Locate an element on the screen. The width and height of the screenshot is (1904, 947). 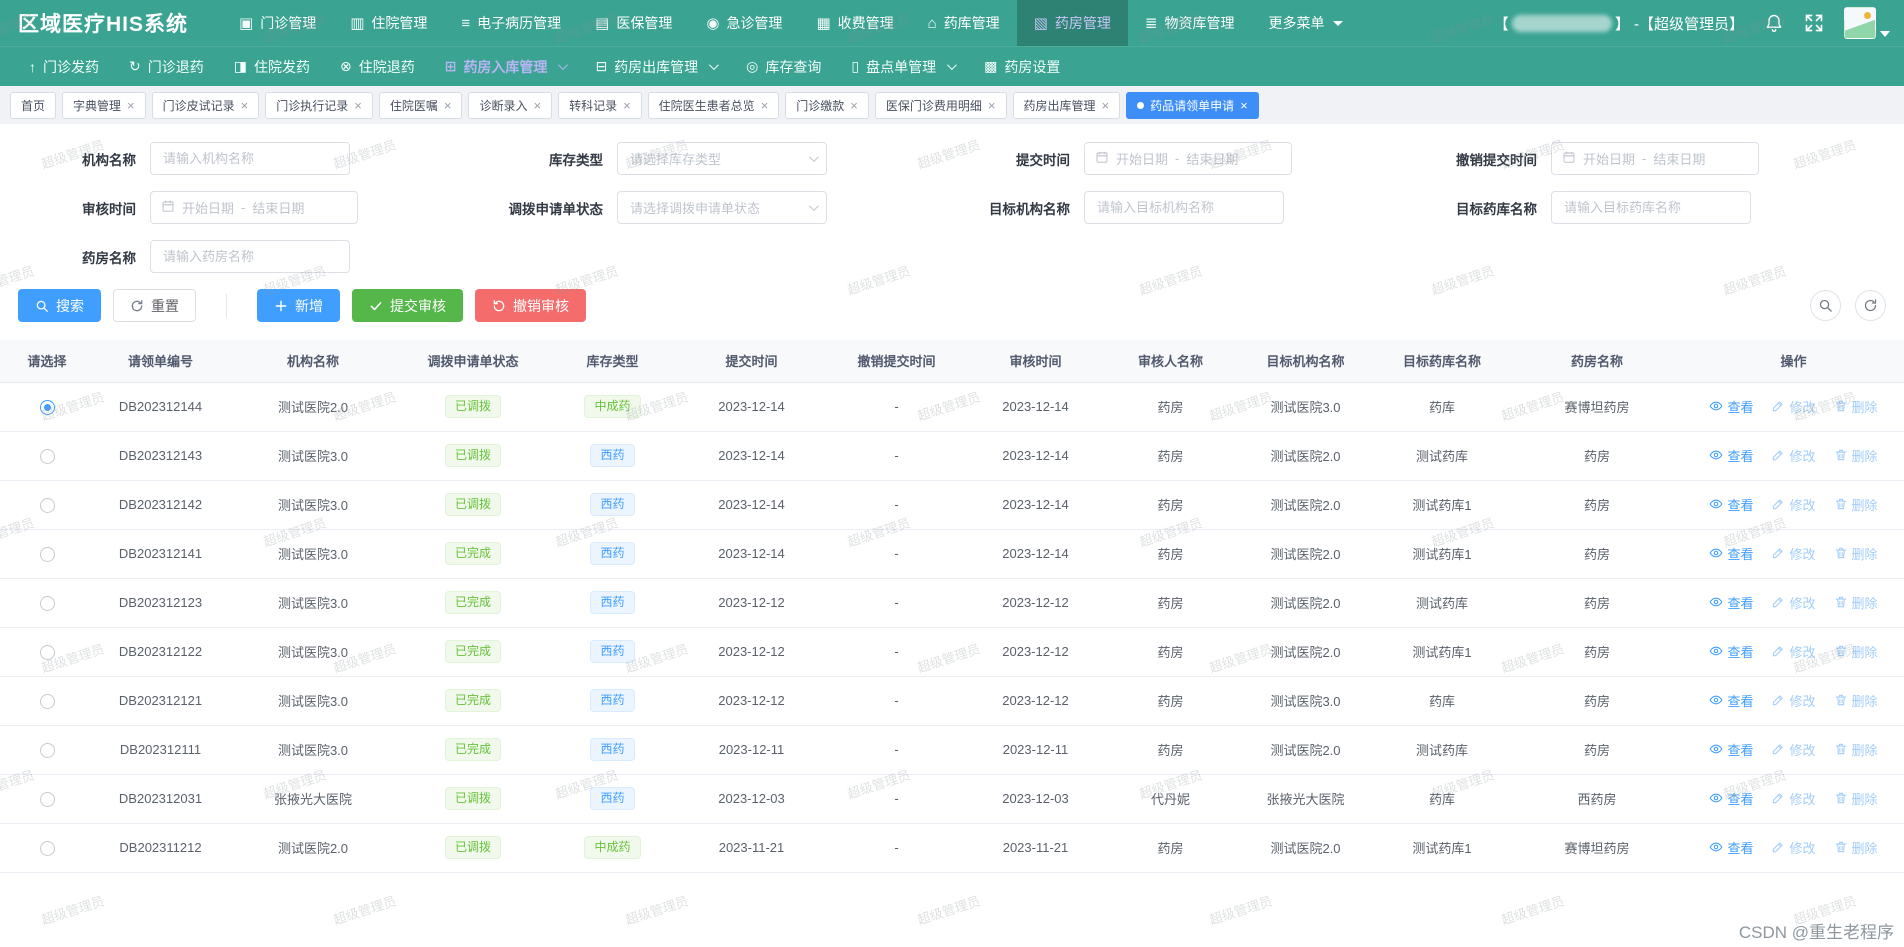
user-avatar is located at coordinates (1867, 23).